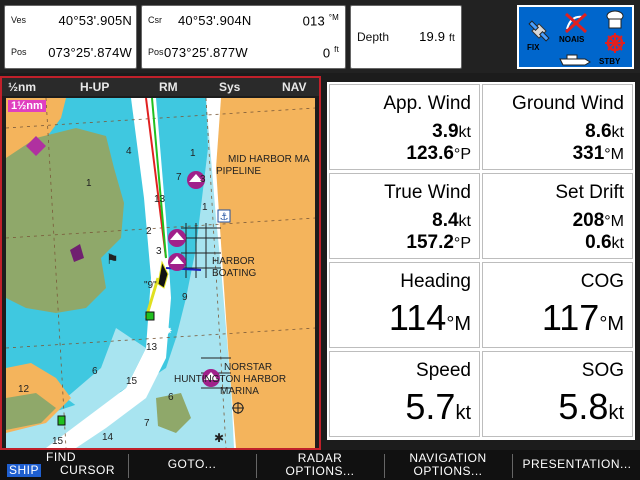  Describe the element at coordinates (604, 242) in the screenshot. I see `drift-value: 0.6kt` at that location.